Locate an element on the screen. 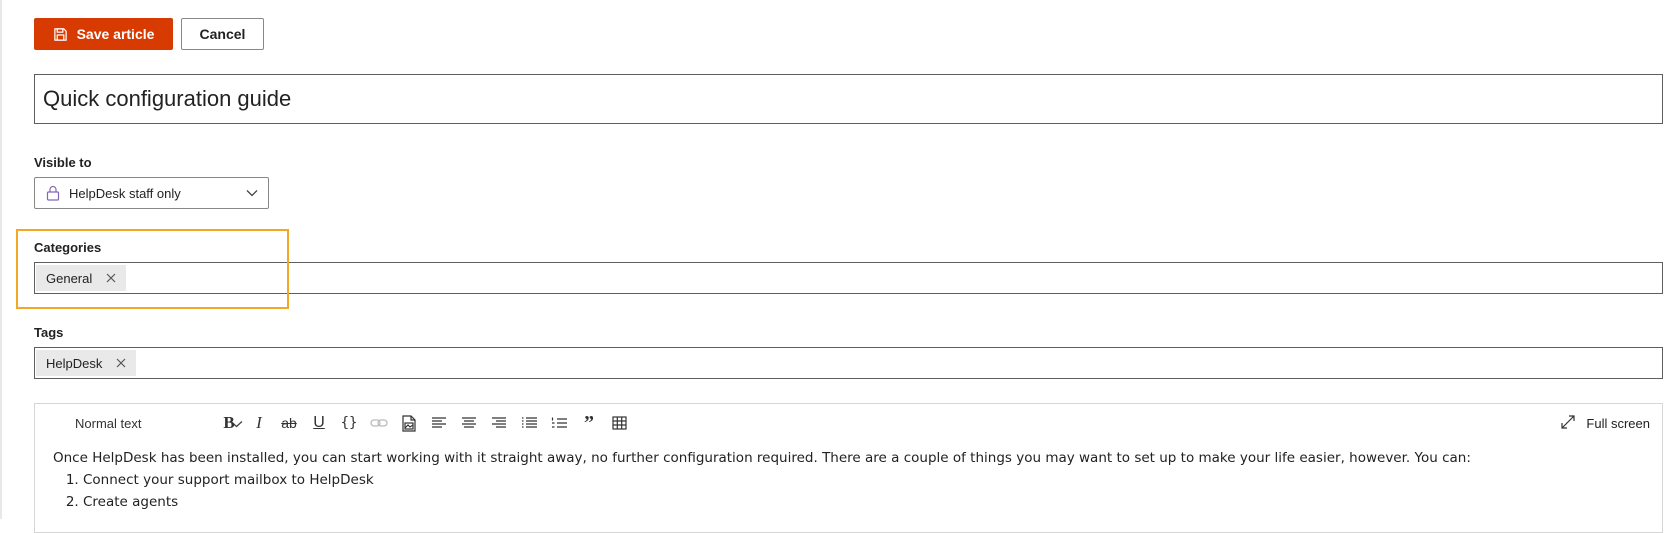  numbered-list-icon is located at coordinates (559, 423).